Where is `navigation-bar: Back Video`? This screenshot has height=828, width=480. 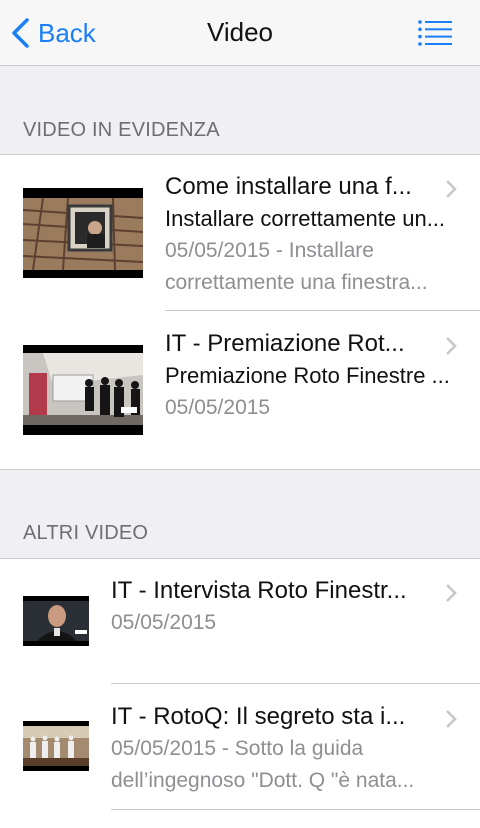
navigation-bar: Back Video is located at coordinates (240, 33).